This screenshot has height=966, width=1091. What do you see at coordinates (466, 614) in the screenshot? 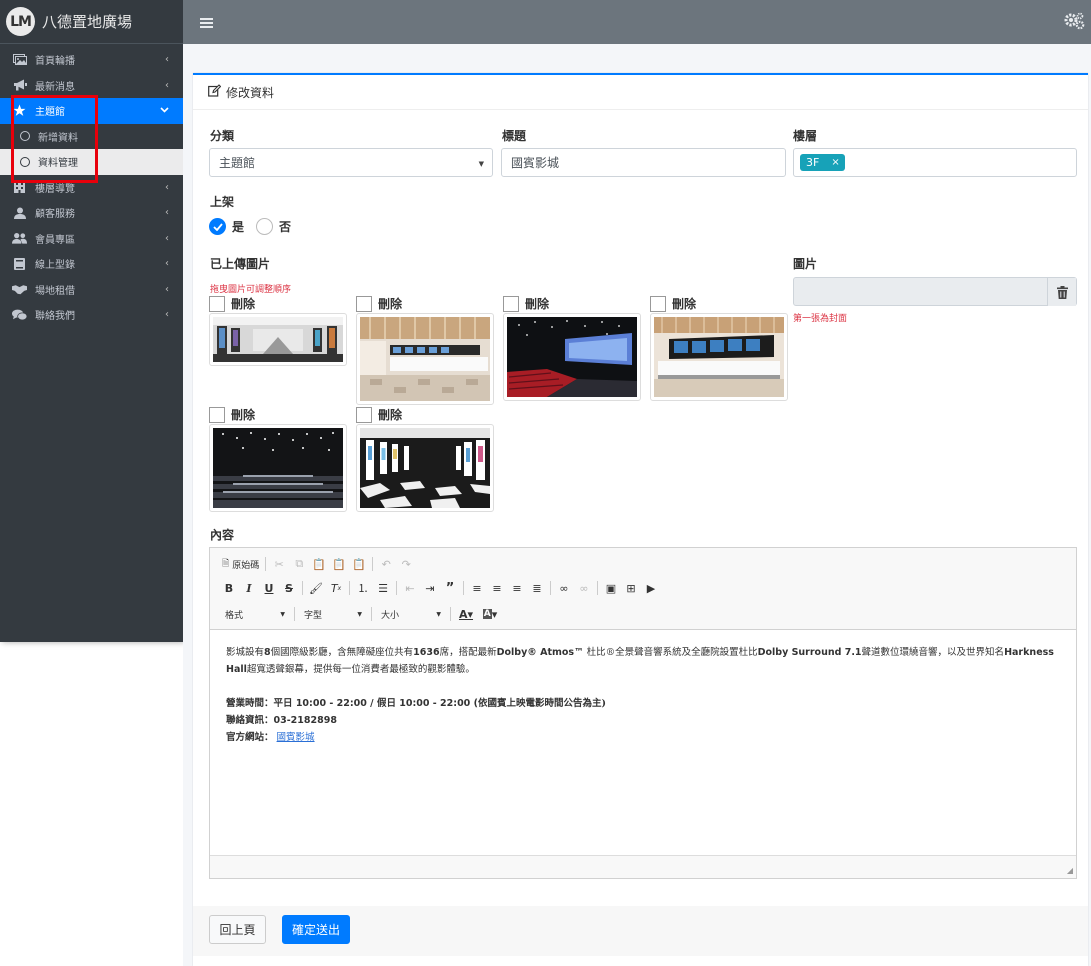
I see `text-color-icon: A▾` at bounding box center [466, 614].